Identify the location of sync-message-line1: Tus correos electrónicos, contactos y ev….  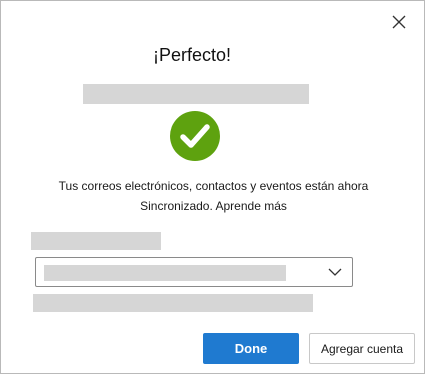
(213, 186).